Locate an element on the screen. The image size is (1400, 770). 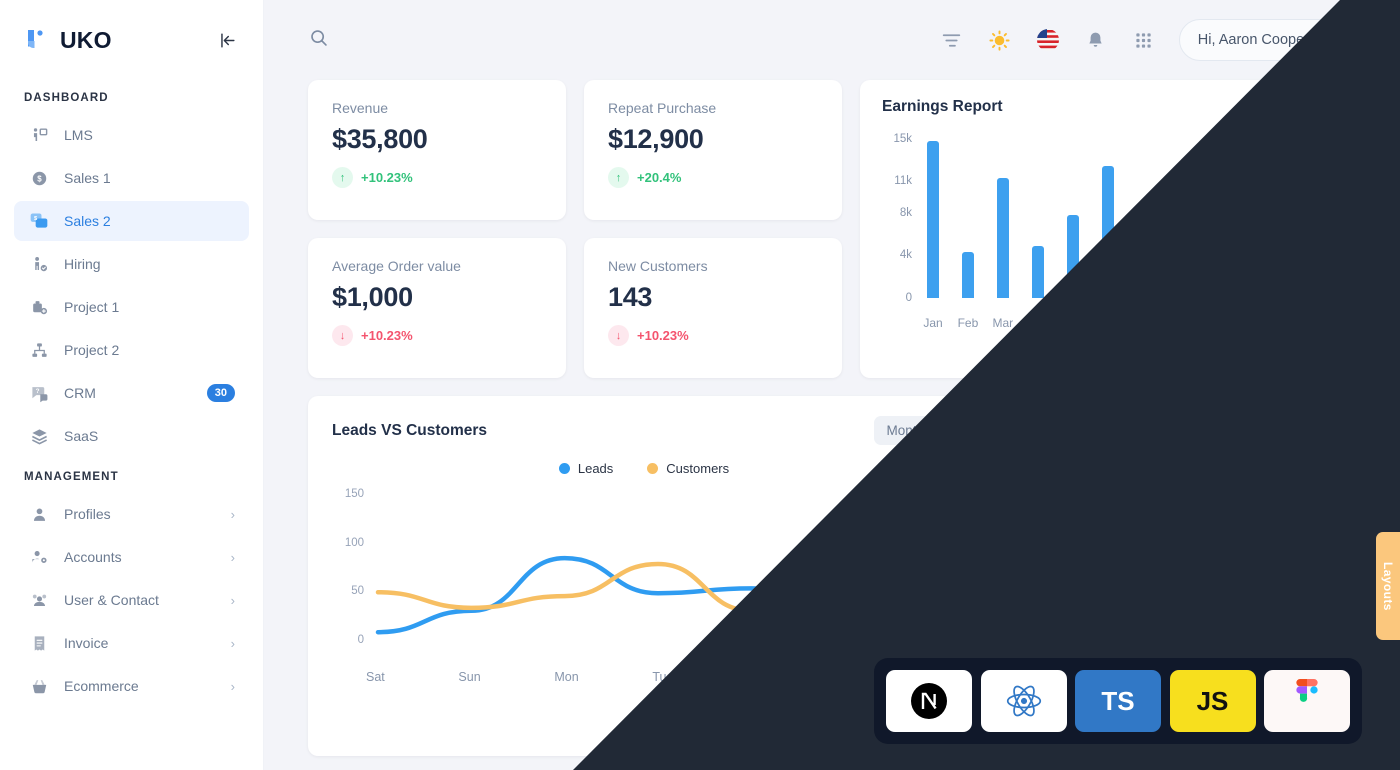
stat-title: Revenue is located at coordinates (360, 108).